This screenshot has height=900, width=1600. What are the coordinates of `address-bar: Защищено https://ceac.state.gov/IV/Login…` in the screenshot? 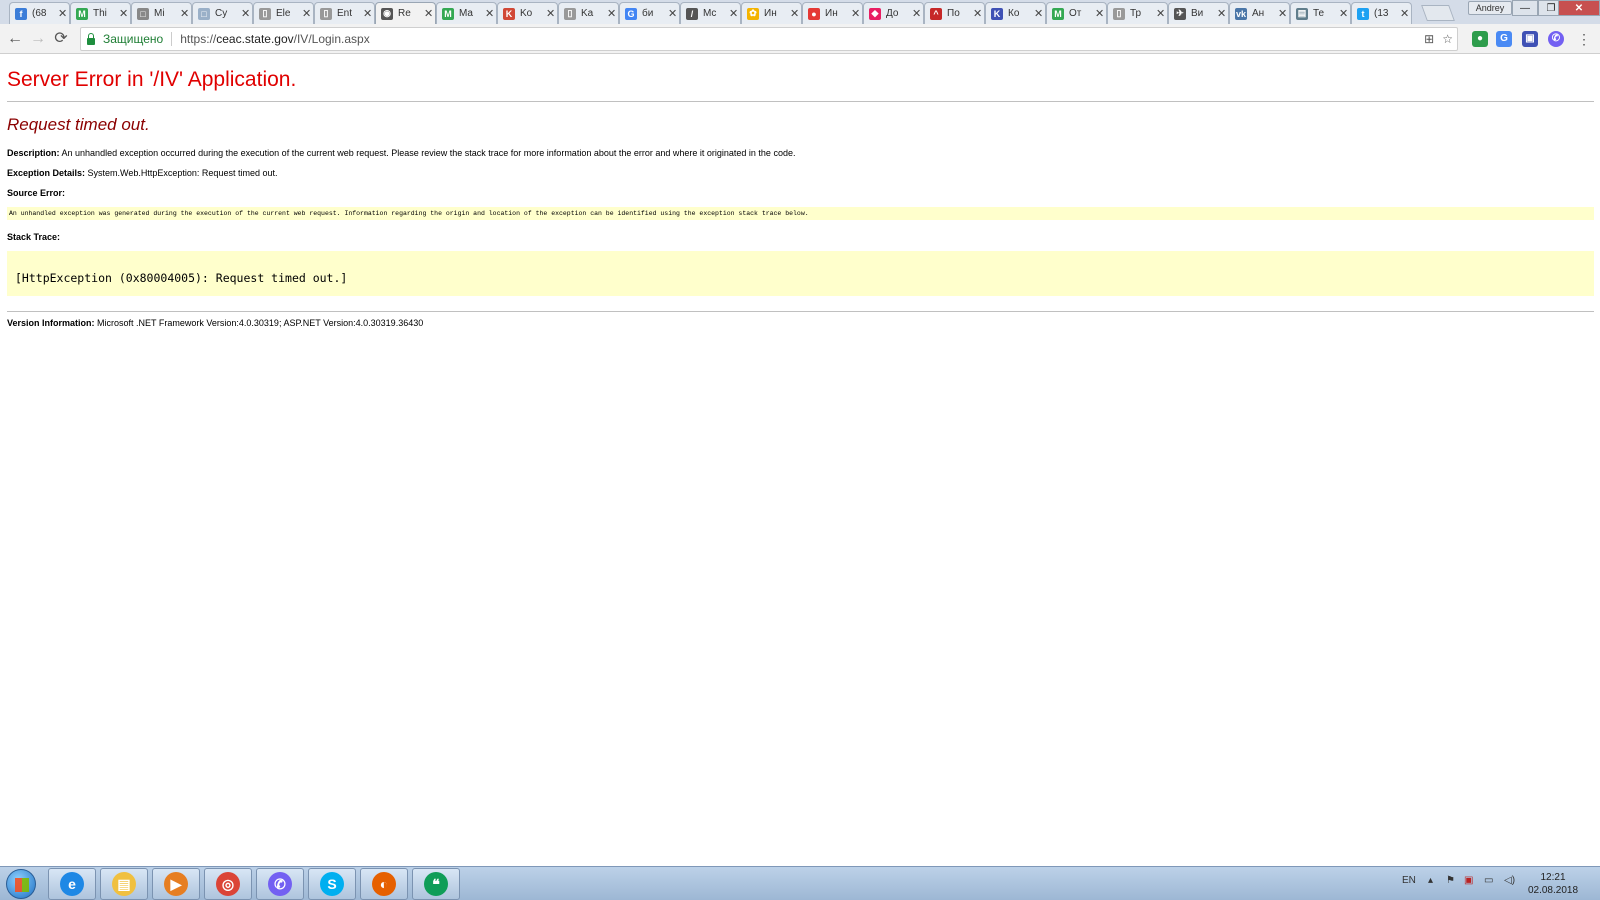 It's located at (769, 39).